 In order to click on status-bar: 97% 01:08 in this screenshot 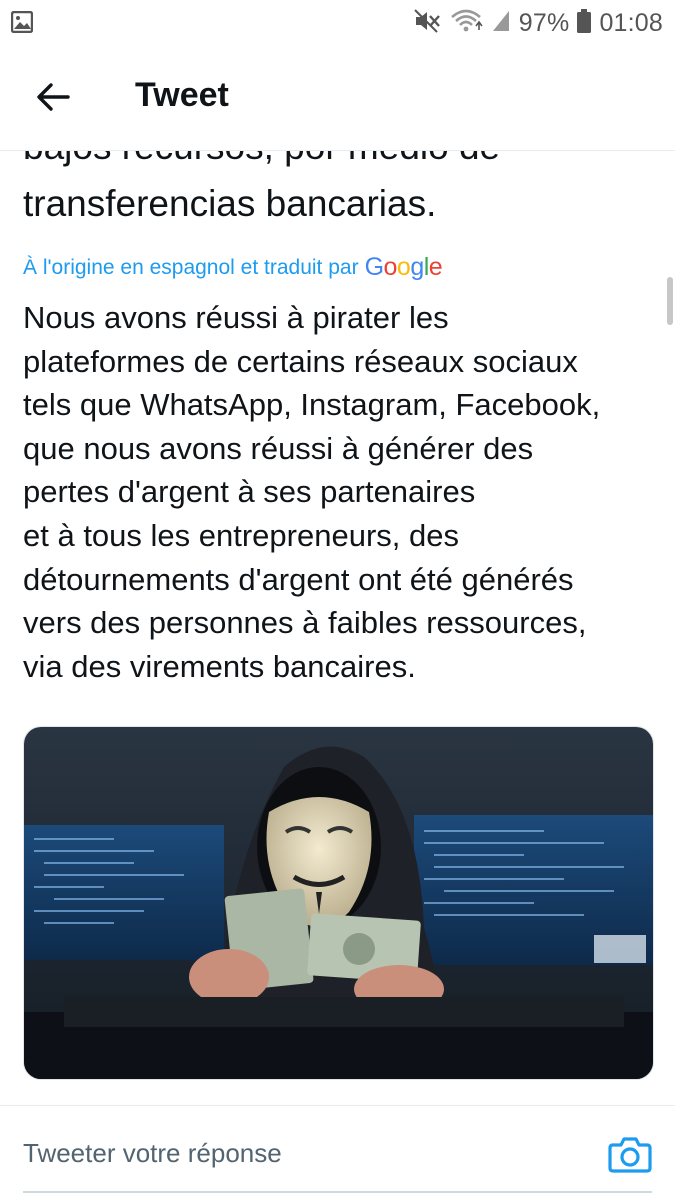, I will do `click(337, 23)`.